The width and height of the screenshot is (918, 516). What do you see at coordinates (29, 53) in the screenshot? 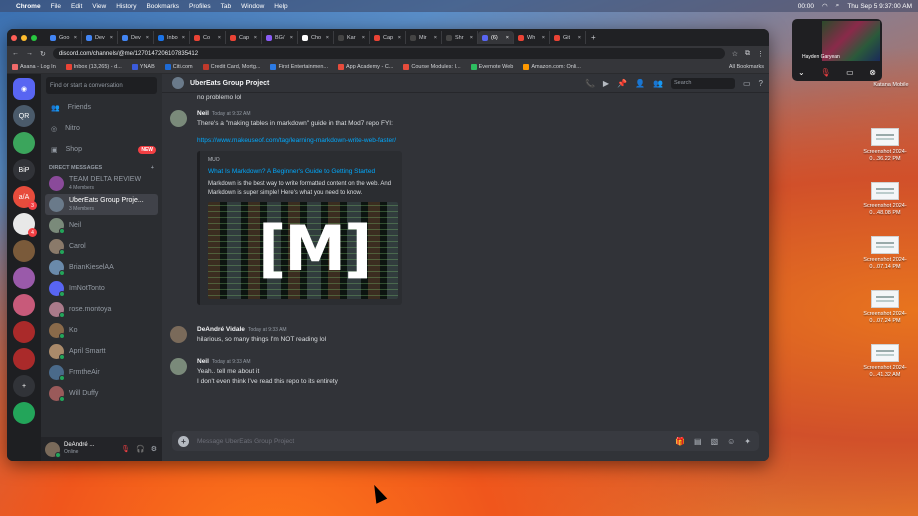
I see `forward-icon: →` at bounding box center [29, 53].